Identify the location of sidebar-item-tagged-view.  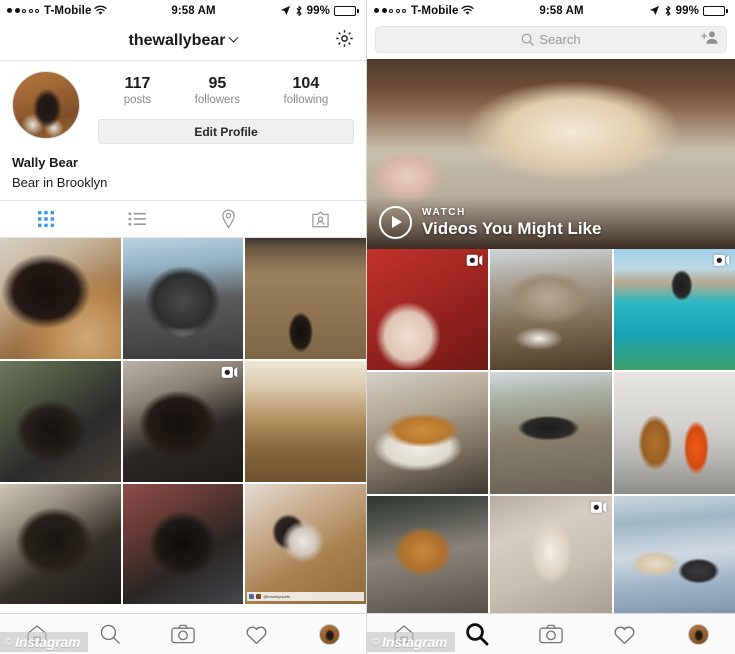
(321, 219).